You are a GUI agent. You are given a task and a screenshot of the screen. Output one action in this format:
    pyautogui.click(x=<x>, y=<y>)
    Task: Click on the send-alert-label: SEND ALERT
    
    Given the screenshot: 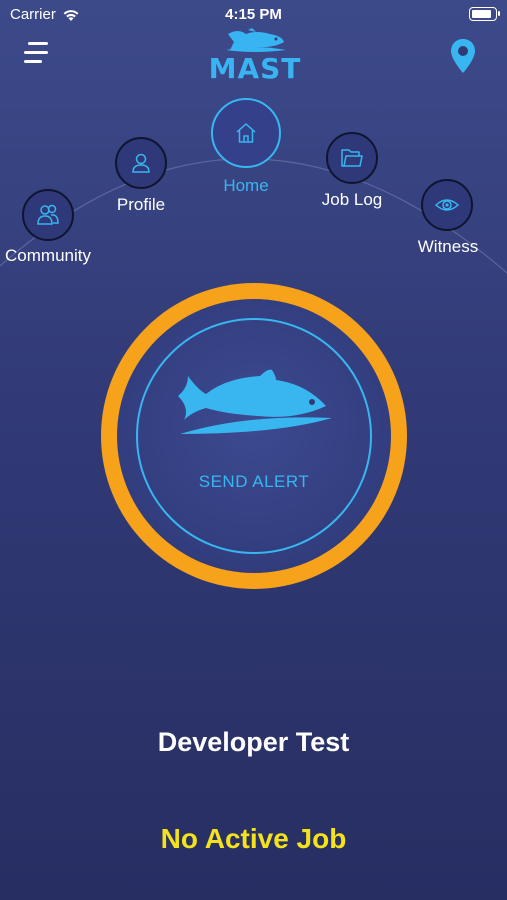 What is the action you would take?
    pyautogui.click(x=254, y=481)
    